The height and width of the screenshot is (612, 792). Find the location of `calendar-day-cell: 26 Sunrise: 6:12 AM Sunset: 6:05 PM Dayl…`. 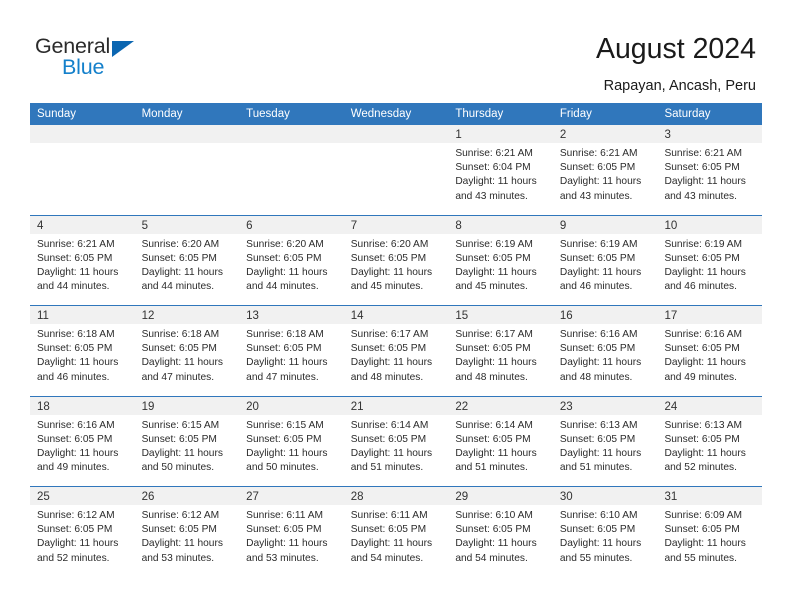

calendar-day-cell: 26 Sunrise: 6:12 AM Sunset: 6:05 PM Dayl… is located at coordinates (187, 532).